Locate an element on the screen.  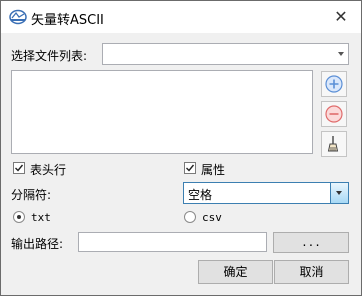
app-icon is located at coordinates (18, 17).